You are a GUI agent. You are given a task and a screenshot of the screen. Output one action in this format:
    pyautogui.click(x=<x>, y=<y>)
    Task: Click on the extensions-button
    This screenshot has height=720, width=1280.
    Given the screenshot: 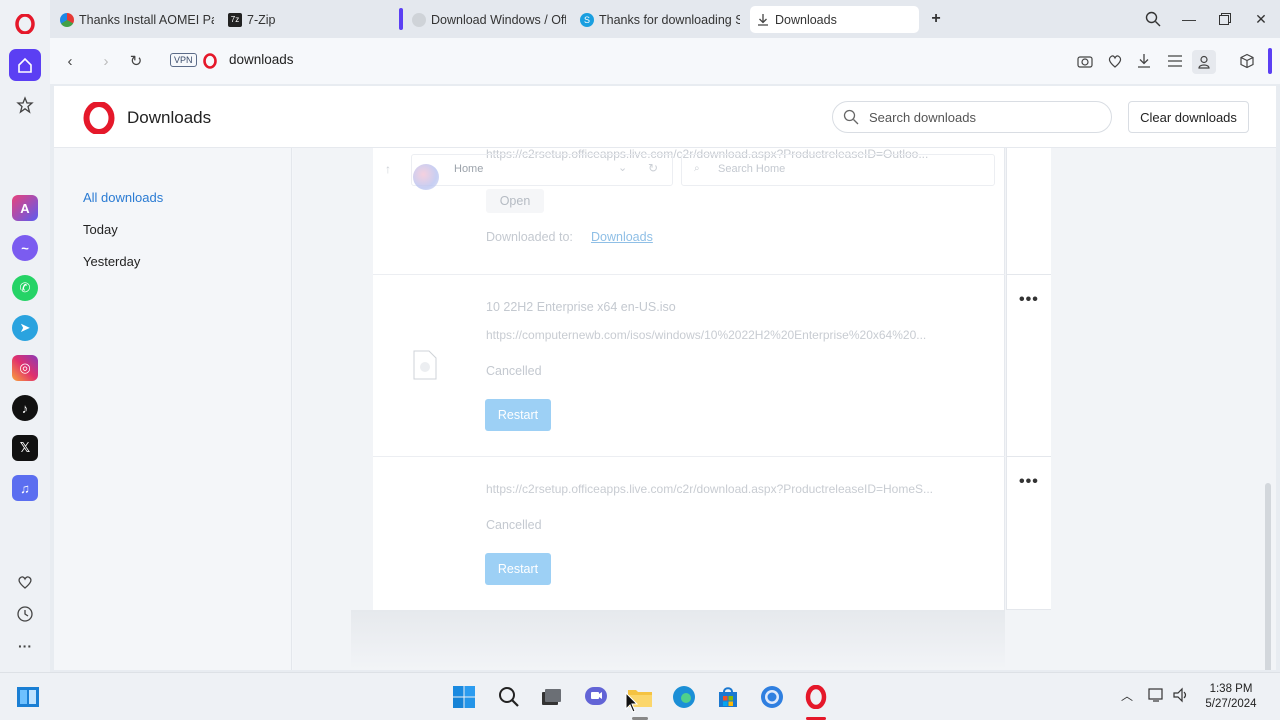 What is the action you would take?
    pyautogui.click(x=1247, y=61)
    